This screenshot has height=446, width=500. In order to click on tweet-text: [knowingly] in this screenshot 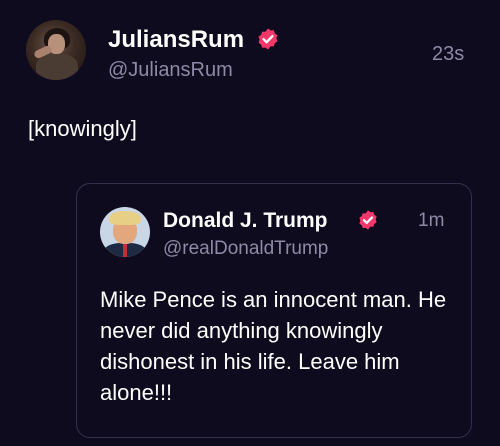, I will do `click(82, 128)`.